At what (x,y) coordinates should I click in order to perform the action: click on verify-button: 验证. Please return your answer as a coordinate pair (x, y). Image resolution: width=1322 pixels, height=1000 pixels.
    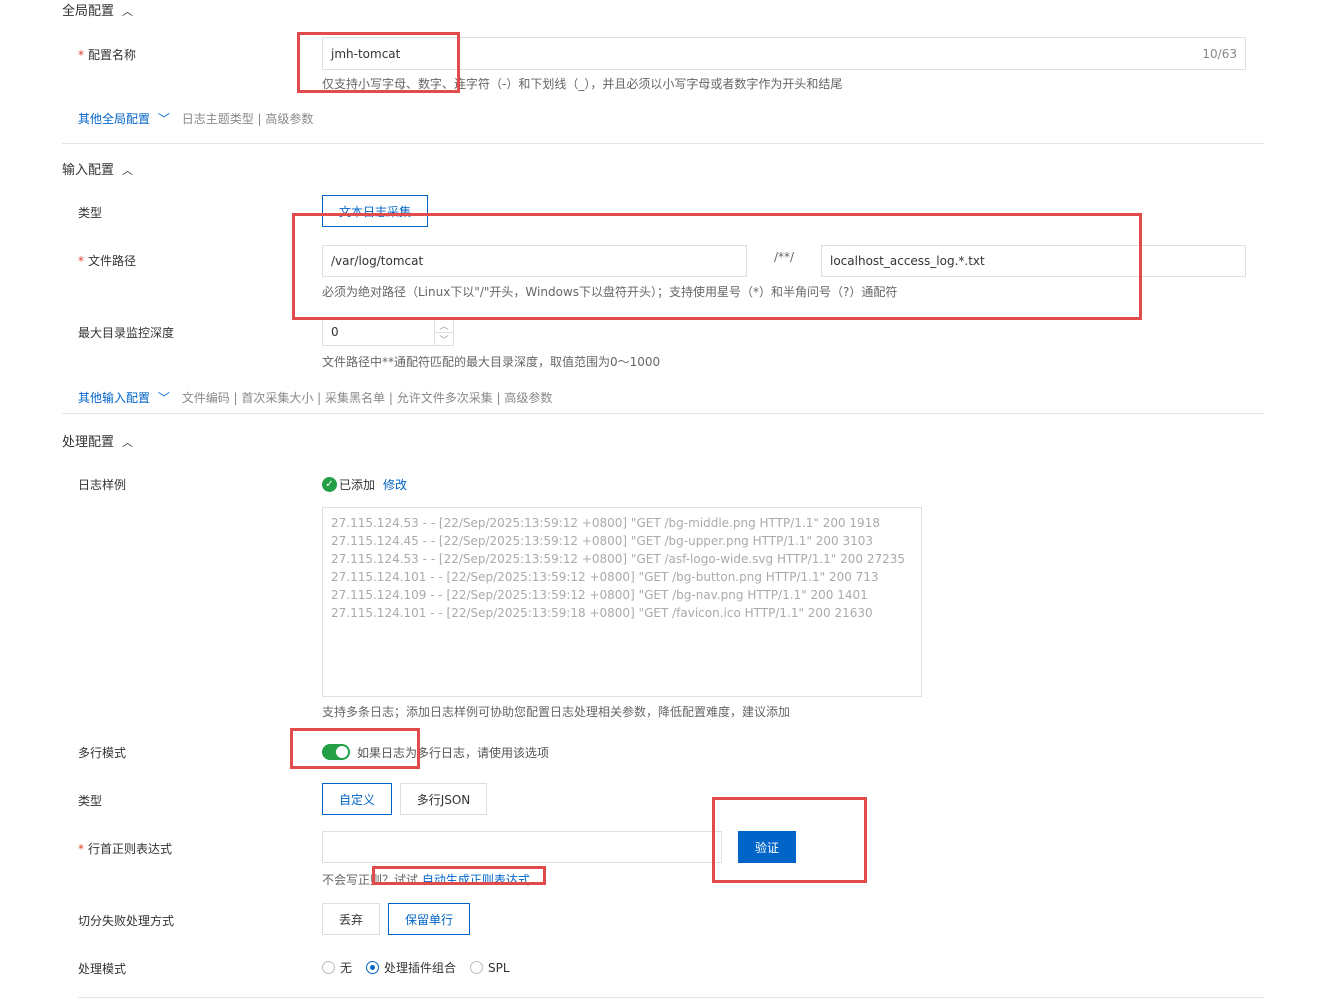
    Looking at the image, I should click on (767, 847).